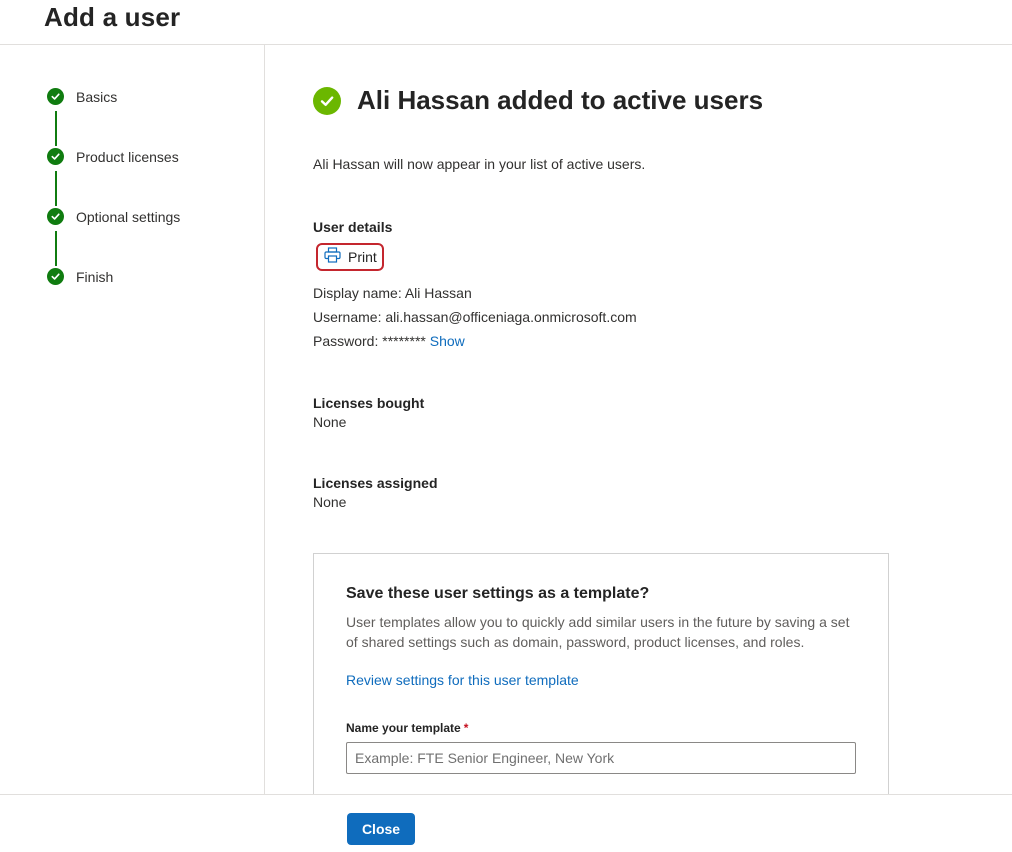 The height and width of the screenshot is (852, 1012). I want to click on licenses-assigned-value: None, so click(330, 502).